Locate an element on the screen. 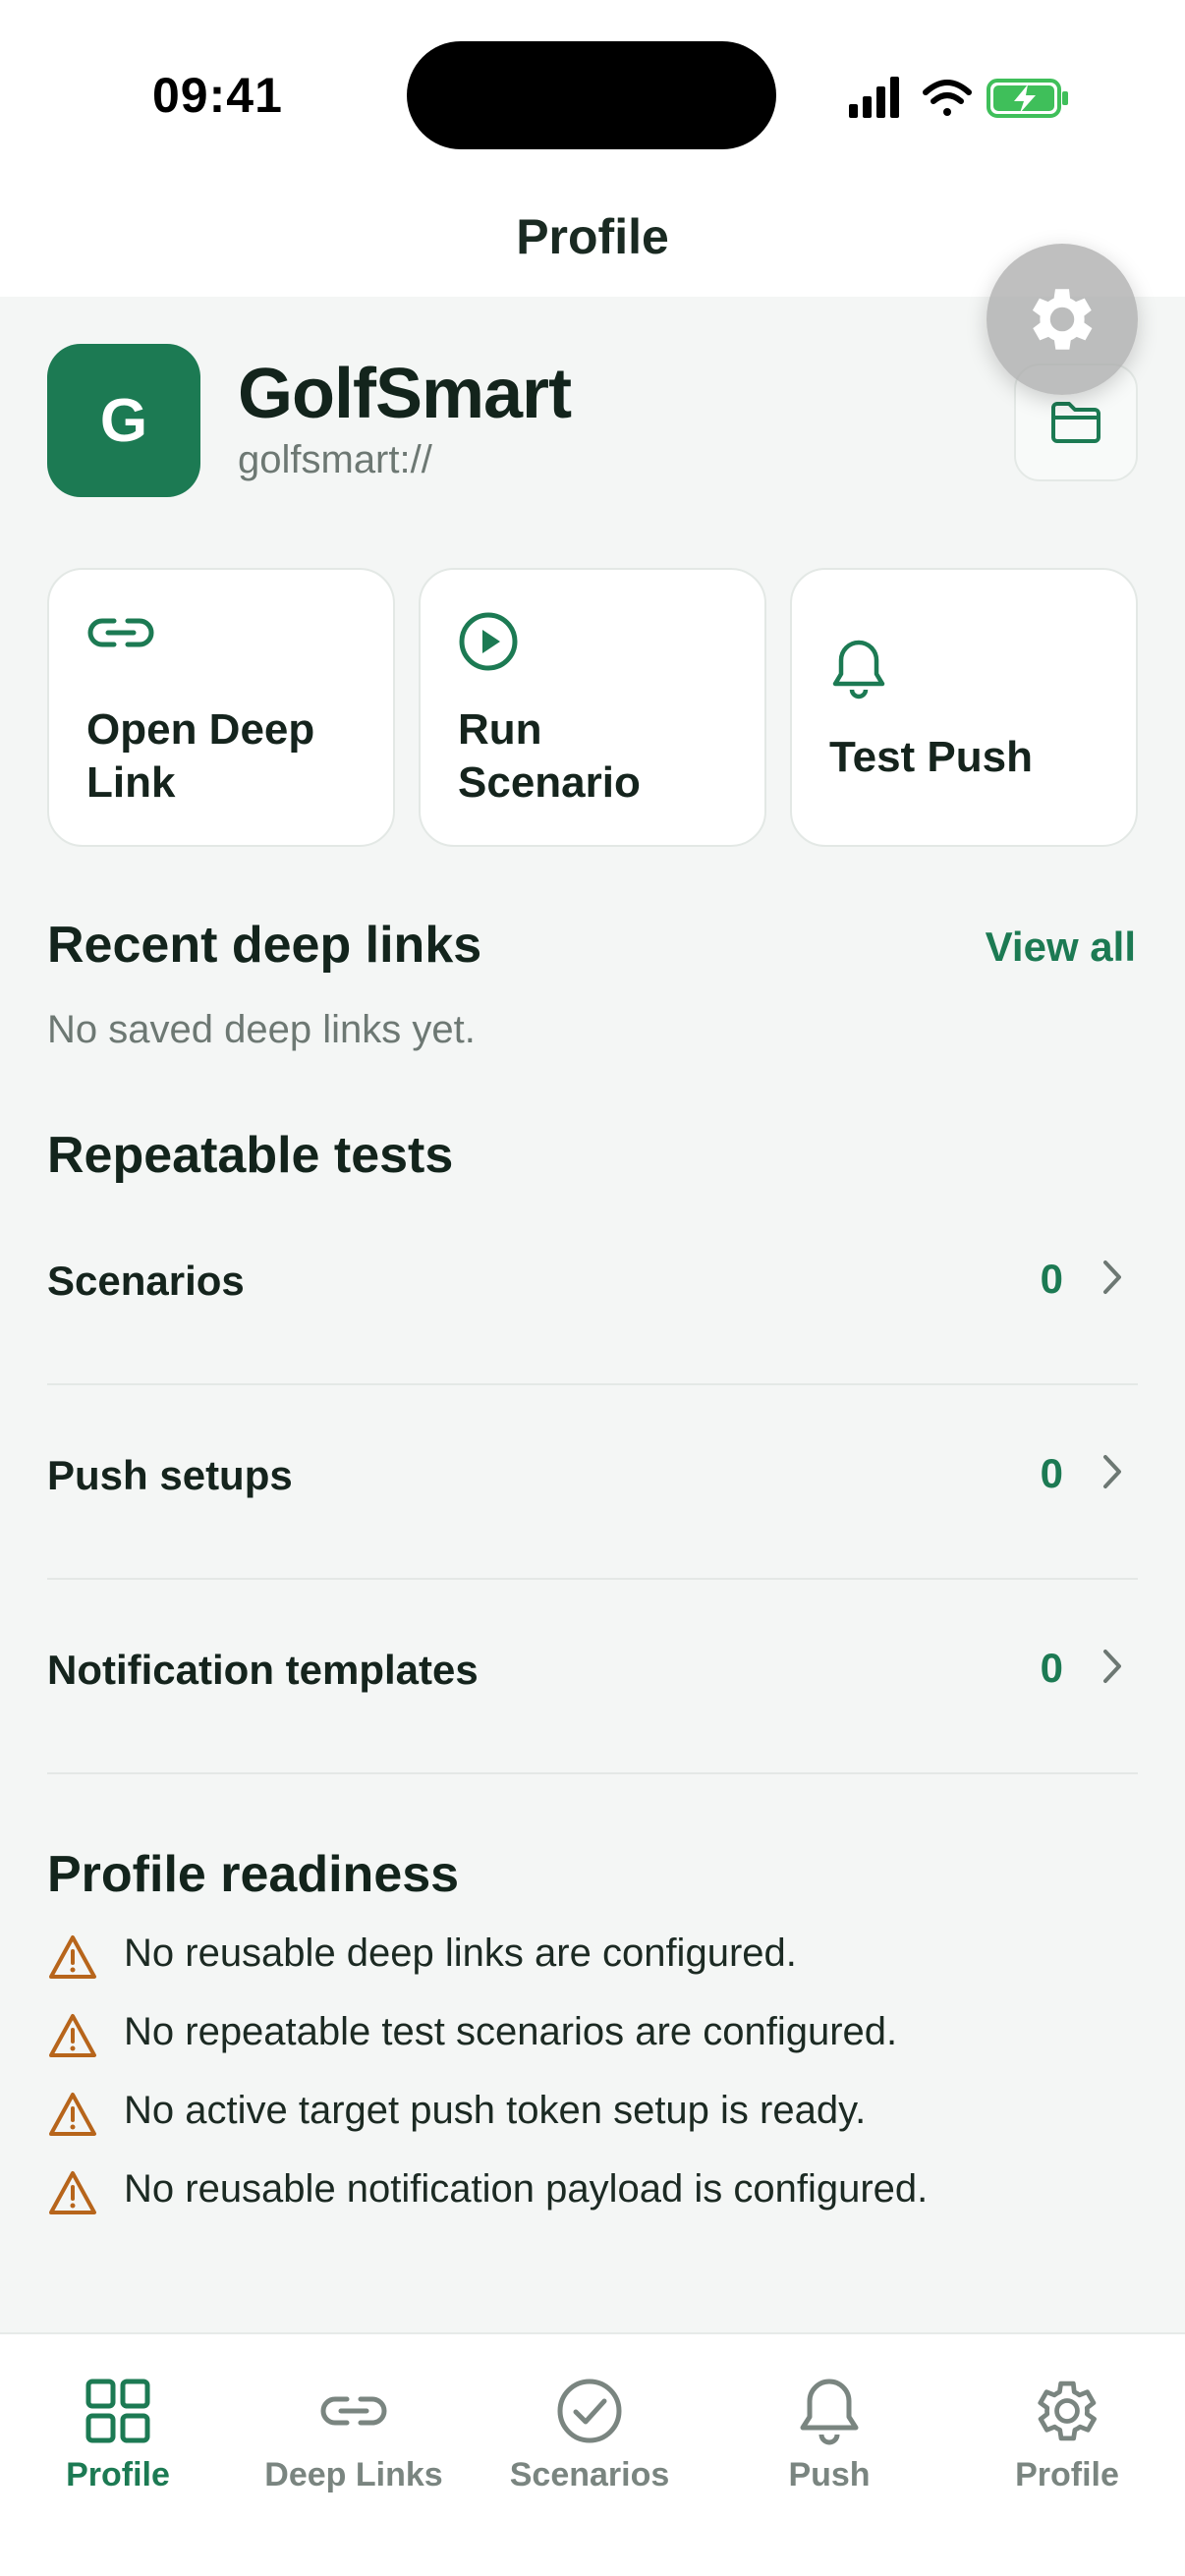  check-circle-icon is located at coordinates (590, 2411).